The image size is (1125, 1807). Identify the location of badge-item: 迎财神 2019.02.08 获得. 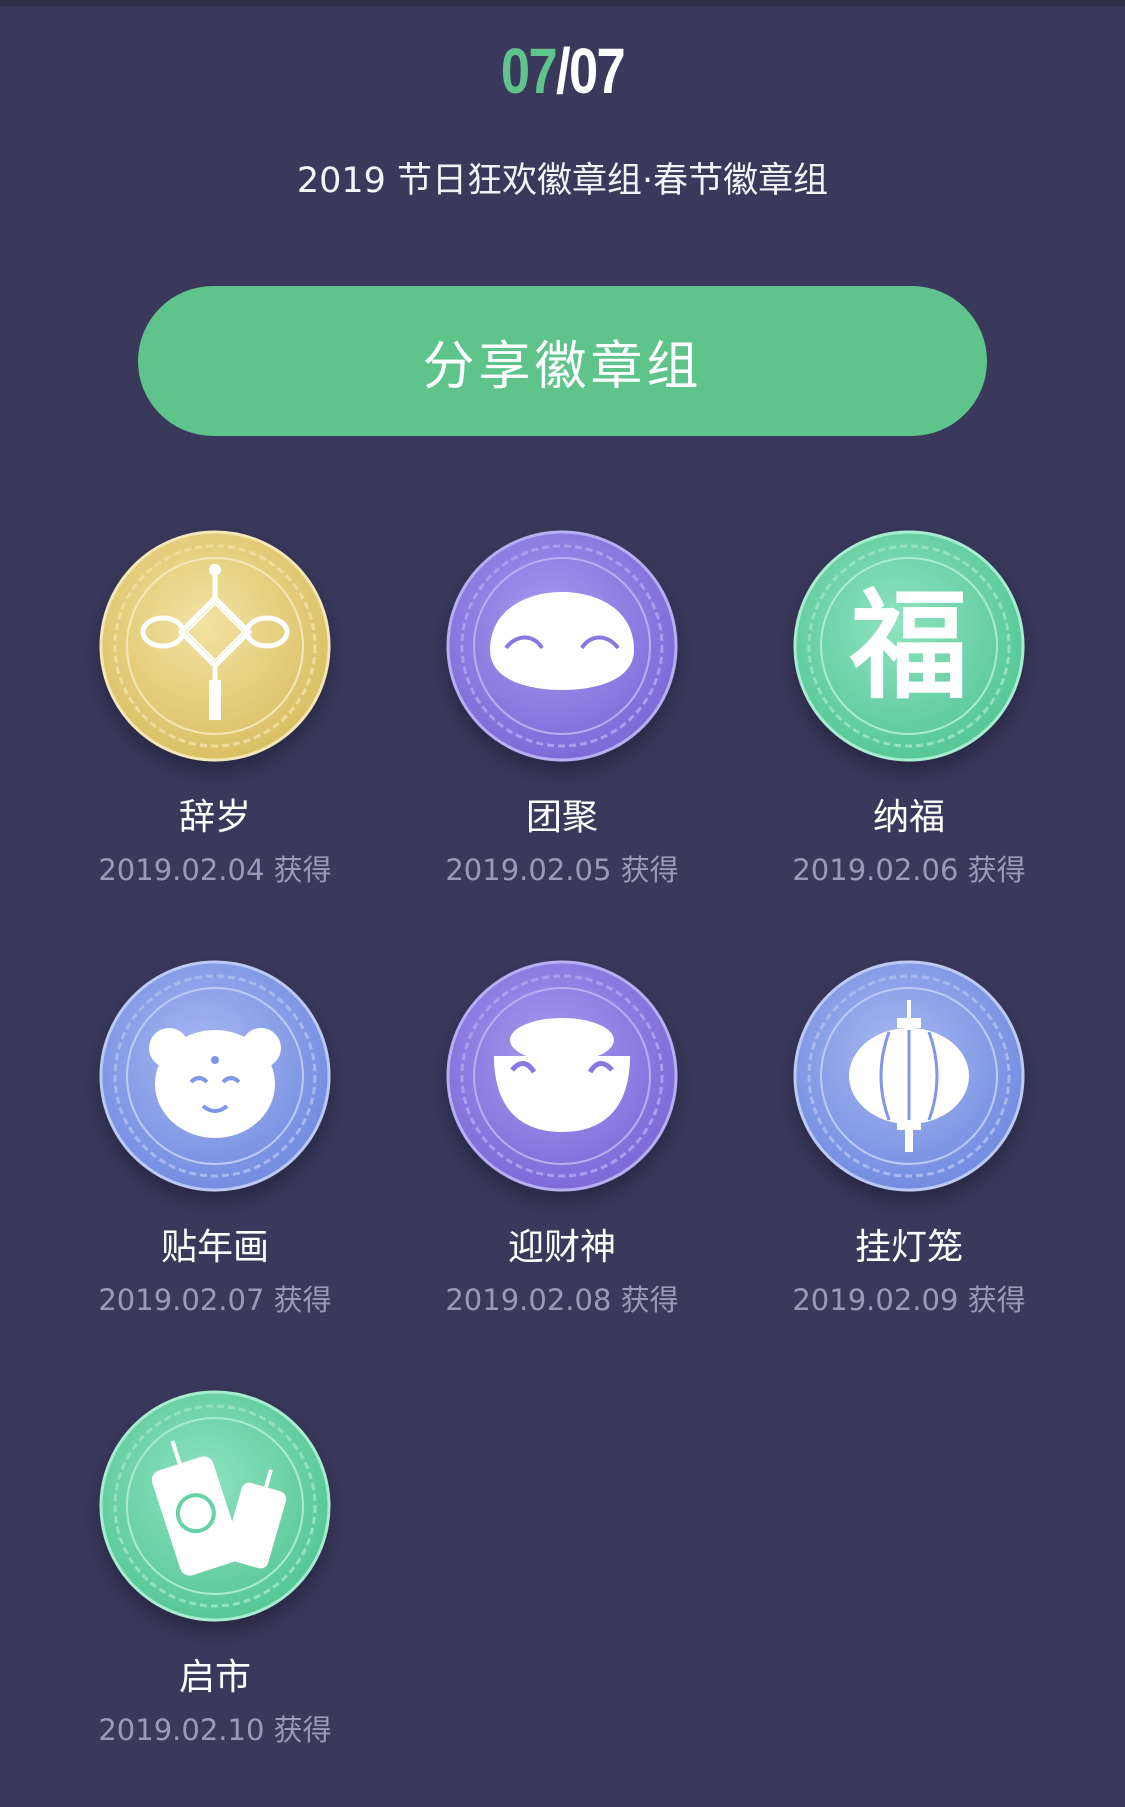
(562, 1138).